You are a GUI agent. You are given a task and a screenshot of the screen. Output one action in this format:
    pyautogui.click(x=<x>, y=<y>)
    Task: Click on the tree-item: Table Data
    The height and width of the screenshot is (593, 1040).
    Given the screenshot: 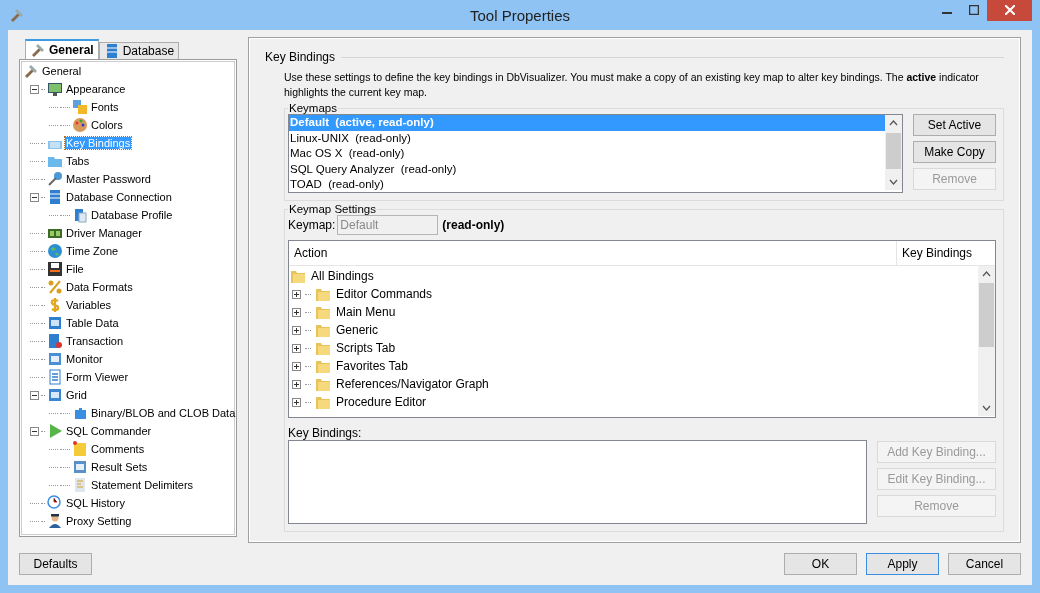 What is the action you would take?
    pyautogui.click(x=92, y=323)
    